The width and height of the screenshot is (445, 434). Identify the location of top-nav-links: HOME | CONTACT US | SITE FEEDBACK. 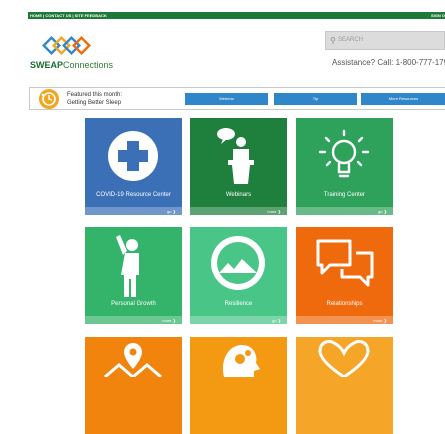
(68, 15).